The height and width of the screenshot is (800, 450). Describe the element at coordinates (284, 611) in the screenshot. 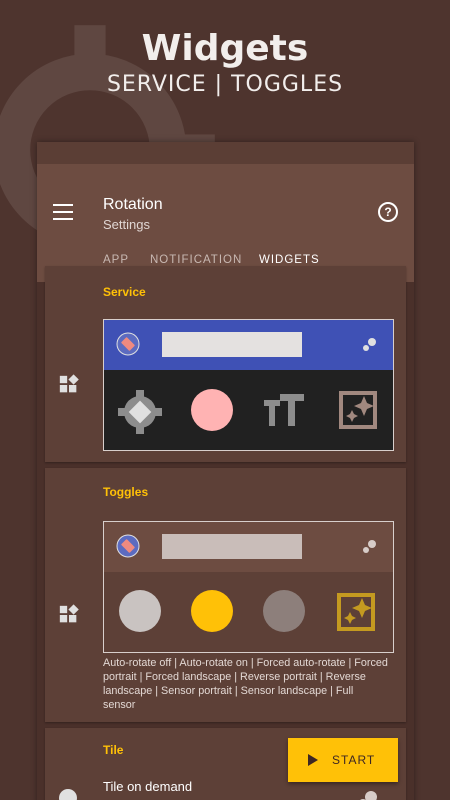

I see `toggle-forced-circle-icon` at that location.